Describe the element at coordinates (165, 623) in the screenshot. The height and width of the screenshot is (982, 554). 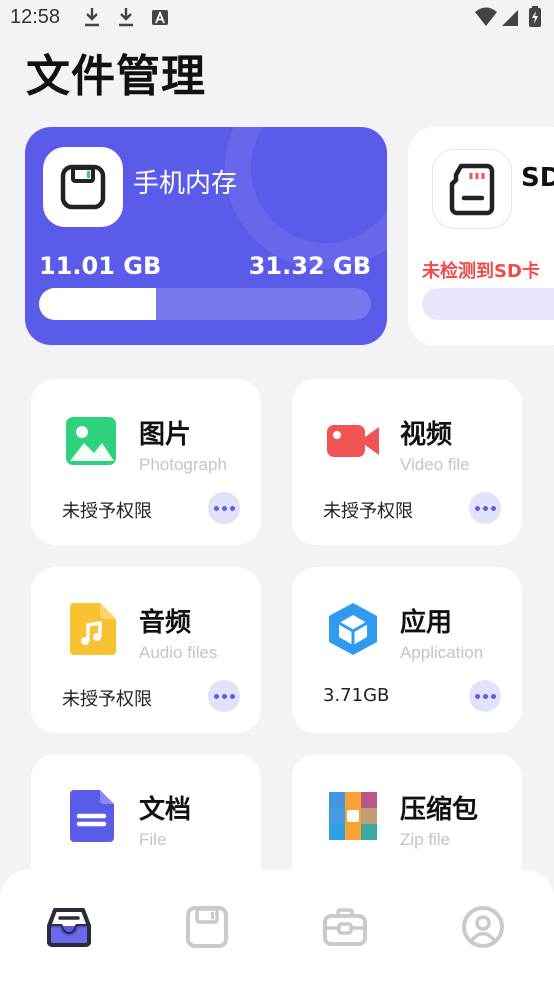
I see `category-name: 音频` at that location.